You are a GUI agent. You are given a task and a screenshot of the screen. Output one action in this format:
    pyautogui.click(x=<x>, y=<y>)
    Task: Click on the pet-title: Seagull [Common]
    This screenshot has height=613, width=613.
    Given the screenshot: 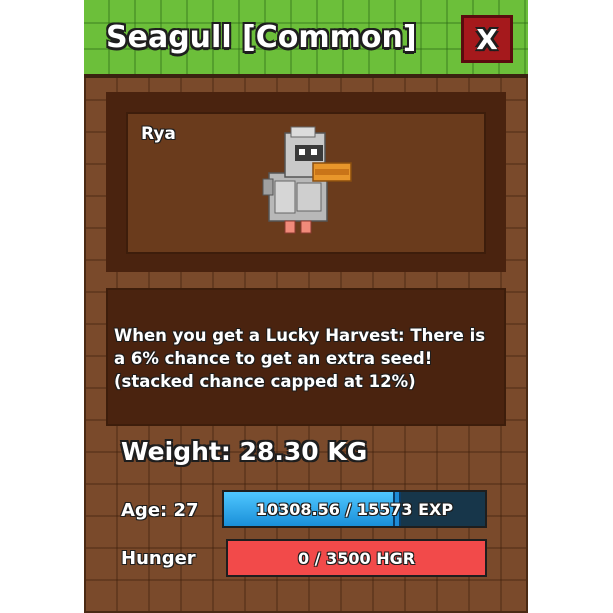 What is the action you would take?
    pyautogui.click(x=261, y=37)
    